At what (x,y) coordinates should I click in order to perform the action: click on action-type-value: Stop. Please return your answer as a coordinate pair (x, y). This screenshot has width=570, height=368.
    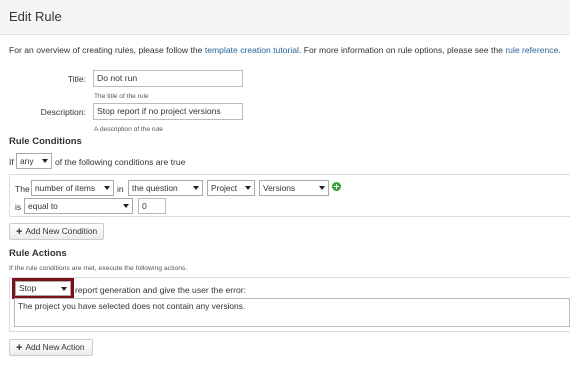
    Looking at the image, I should click on (28, 288).